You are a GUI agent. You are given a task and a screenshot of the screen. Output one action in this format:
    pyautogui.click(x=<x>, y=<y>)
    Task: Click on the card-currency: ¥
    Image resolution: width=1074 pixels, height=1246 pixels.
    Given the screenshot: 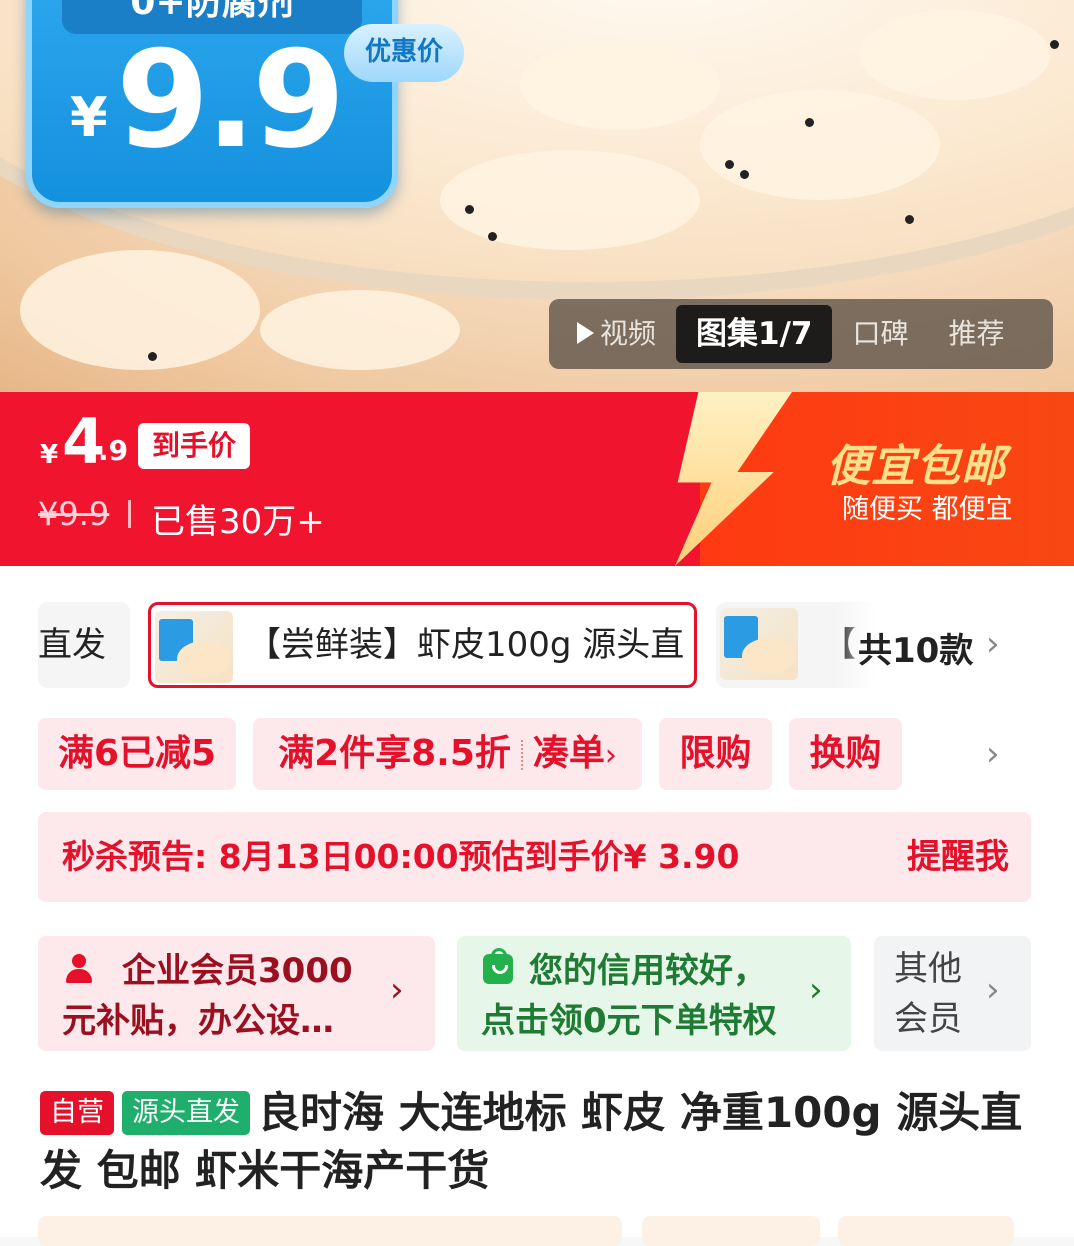 What is the action you would take?
    pyautogui.click(x=89, y=117)
    